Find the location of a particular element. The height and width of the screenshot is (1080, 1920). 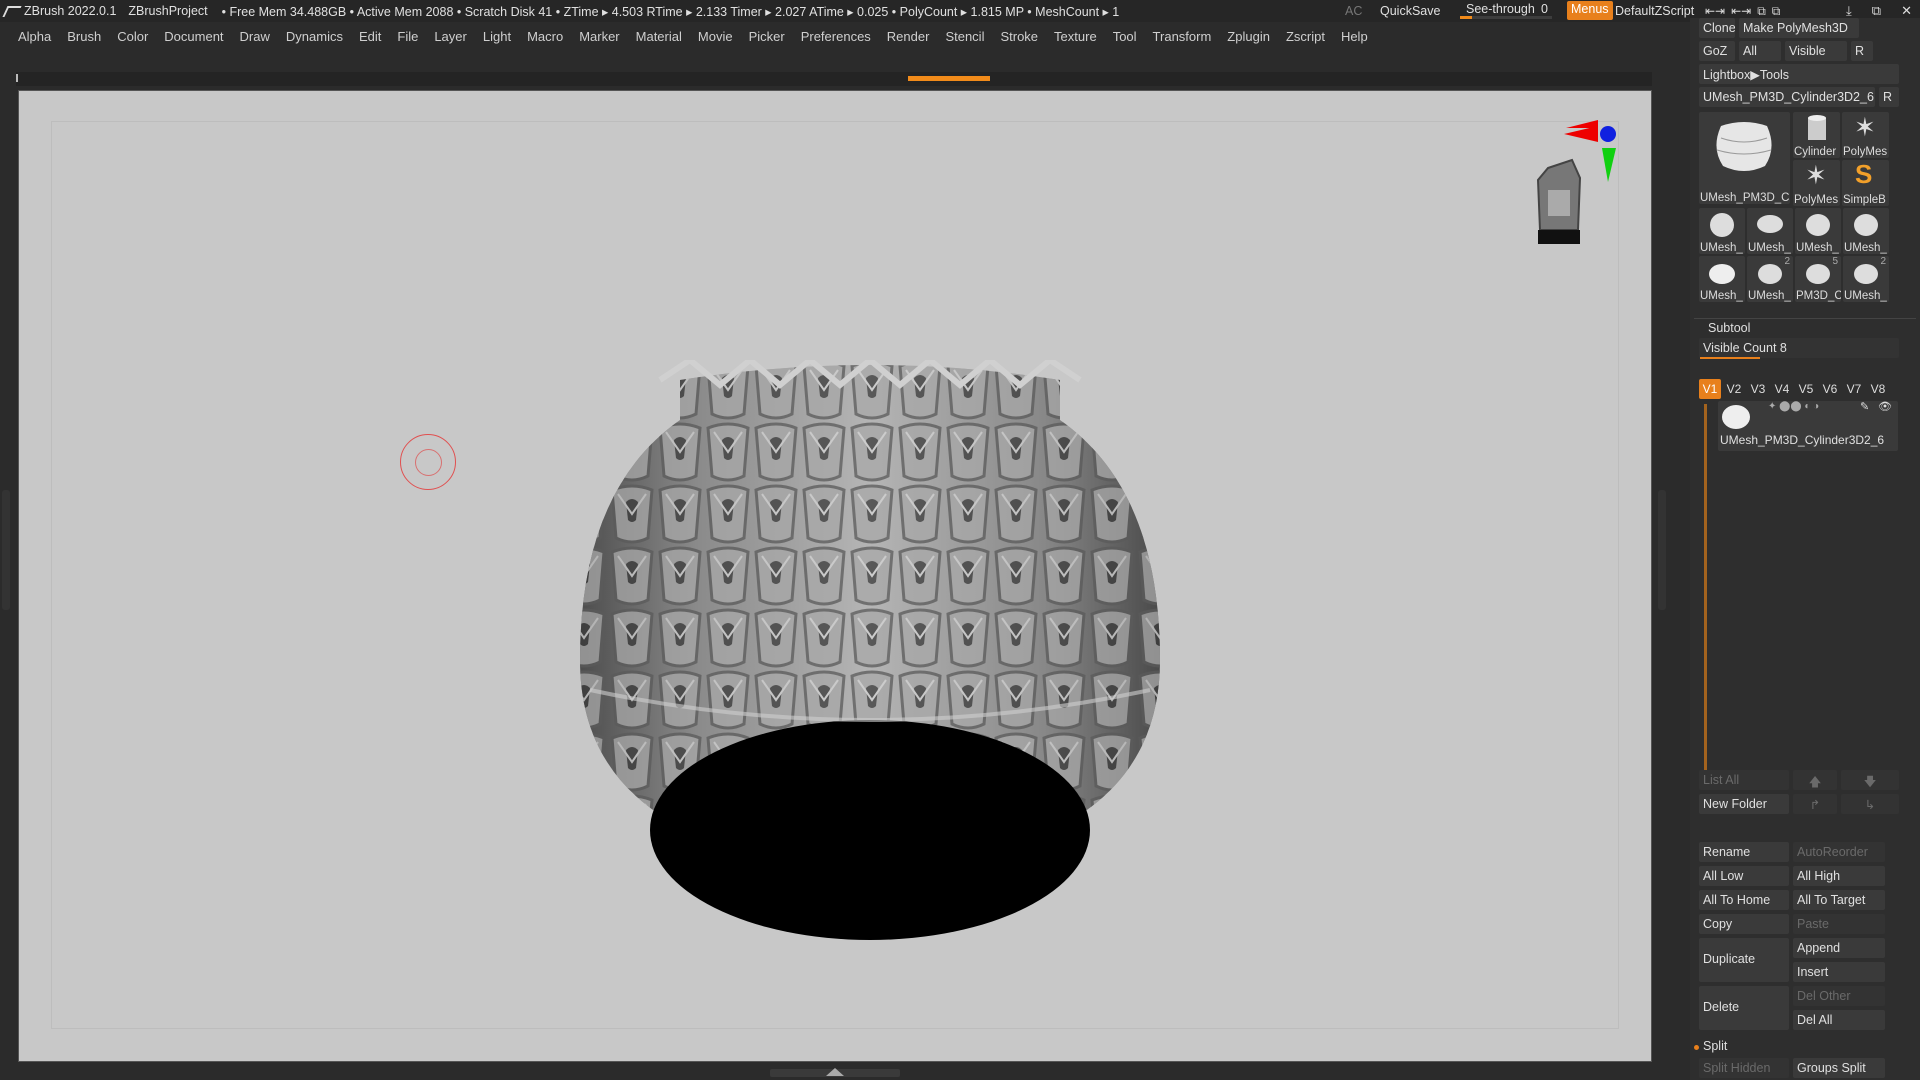

simplebrush-tool-thumbnail: S SimpleB is located at coordinates (1865, 183).